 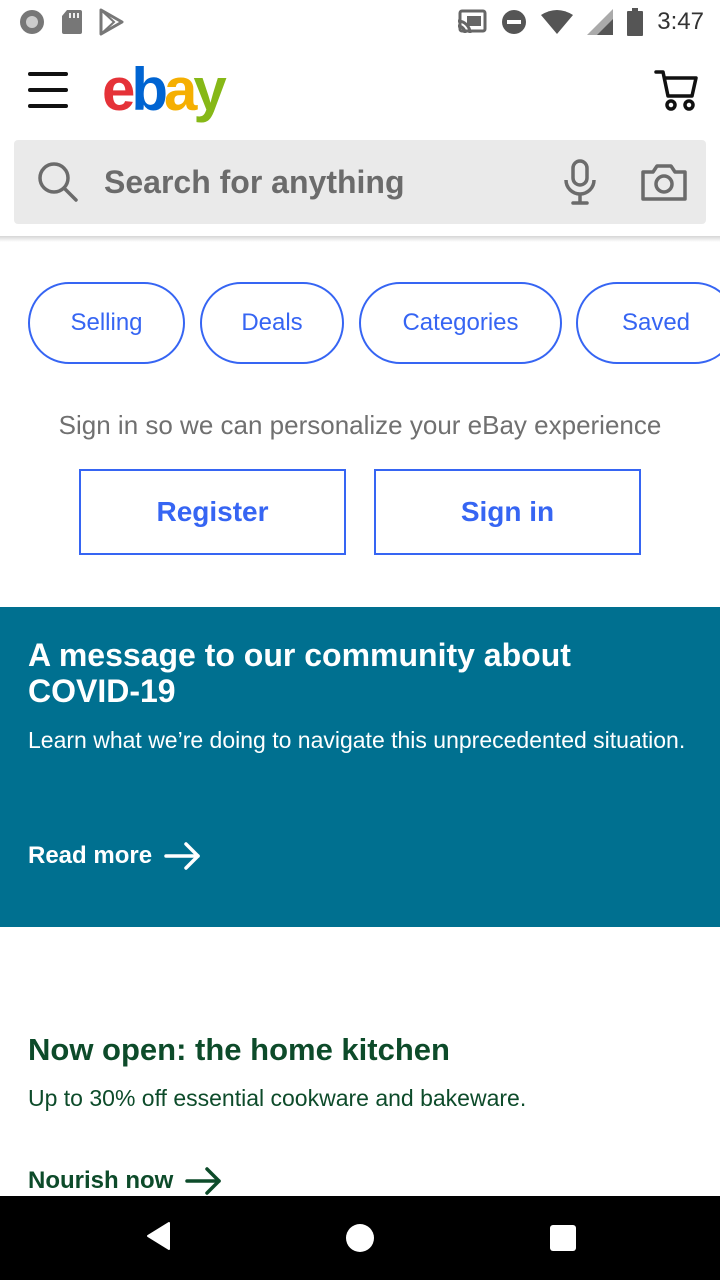 What do you see at coordinates (101, 1180) in the screenshot?
I see `nourish-now-label: Nourish now` at bounding box center [101, 1180].